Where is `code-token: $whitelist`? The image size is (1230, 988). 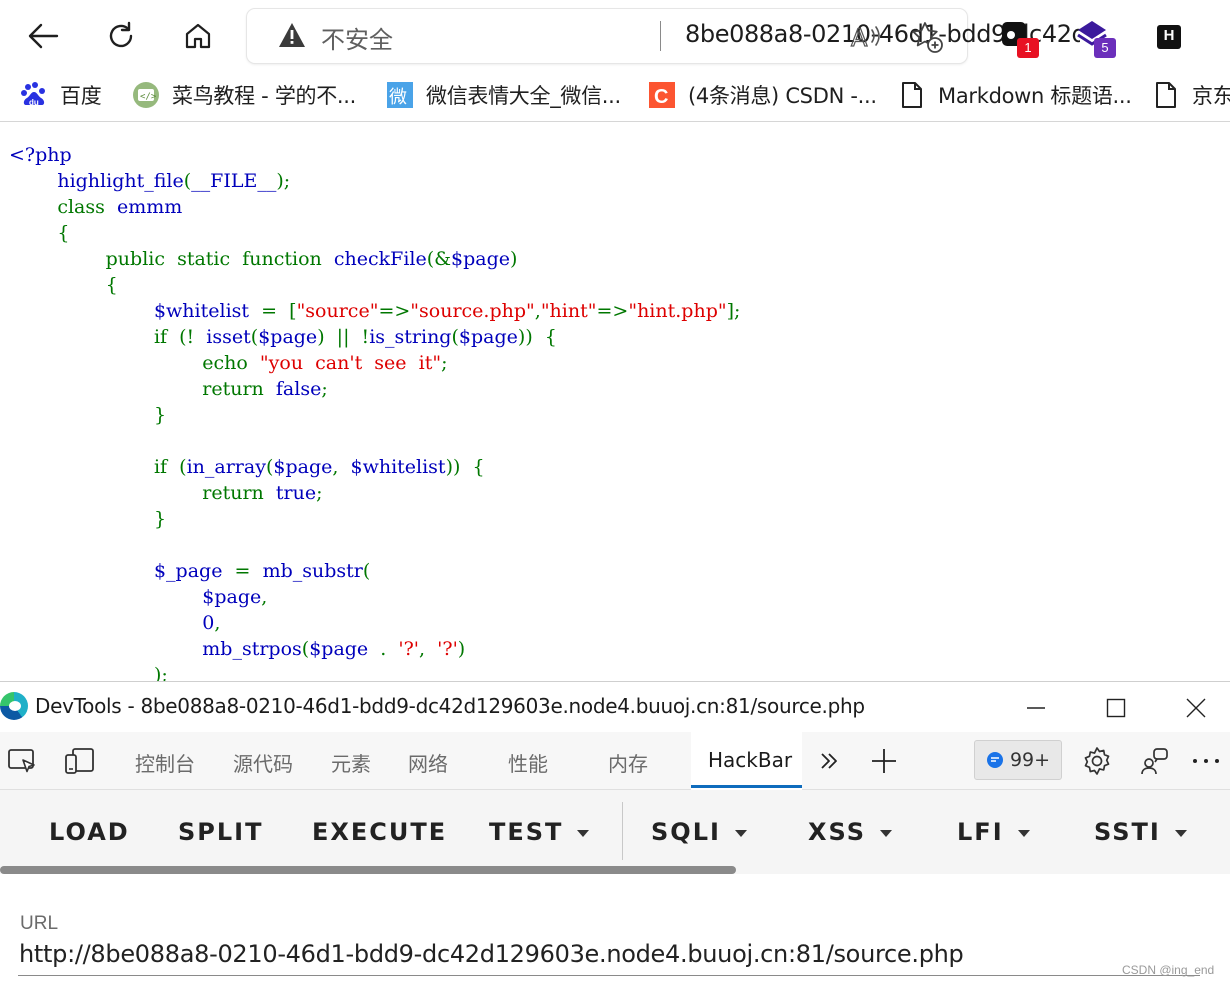
code-token: $whitelist is located at coordinates (201, 311).